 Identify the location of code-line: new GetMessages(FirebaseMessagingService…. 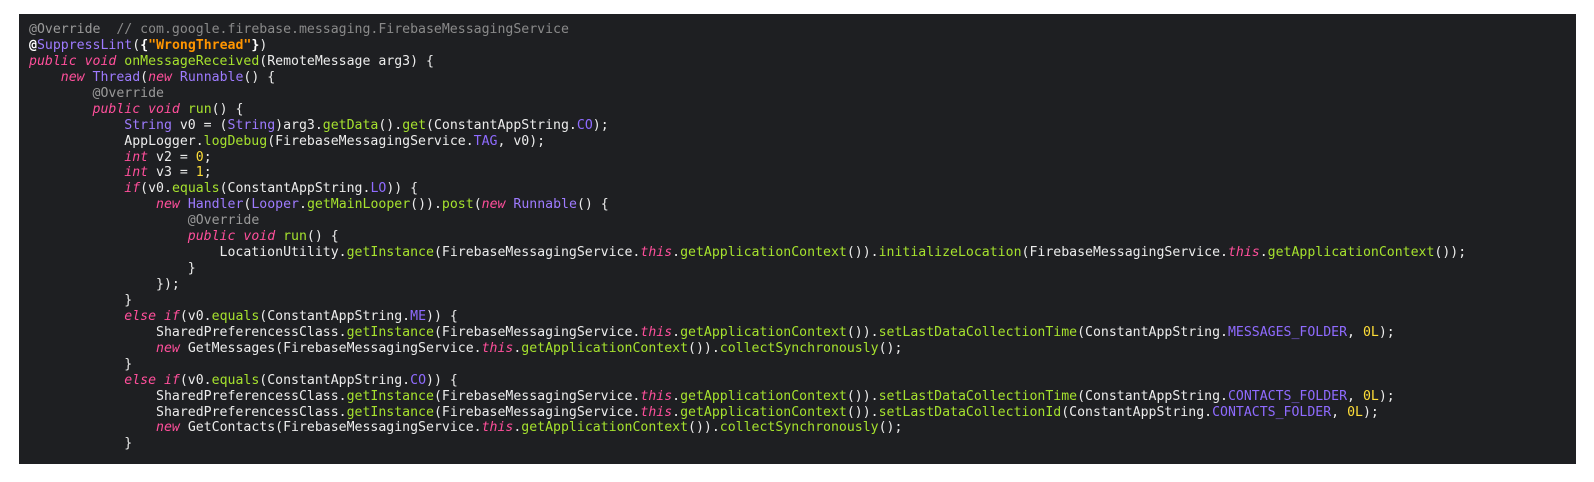
(802, 349).